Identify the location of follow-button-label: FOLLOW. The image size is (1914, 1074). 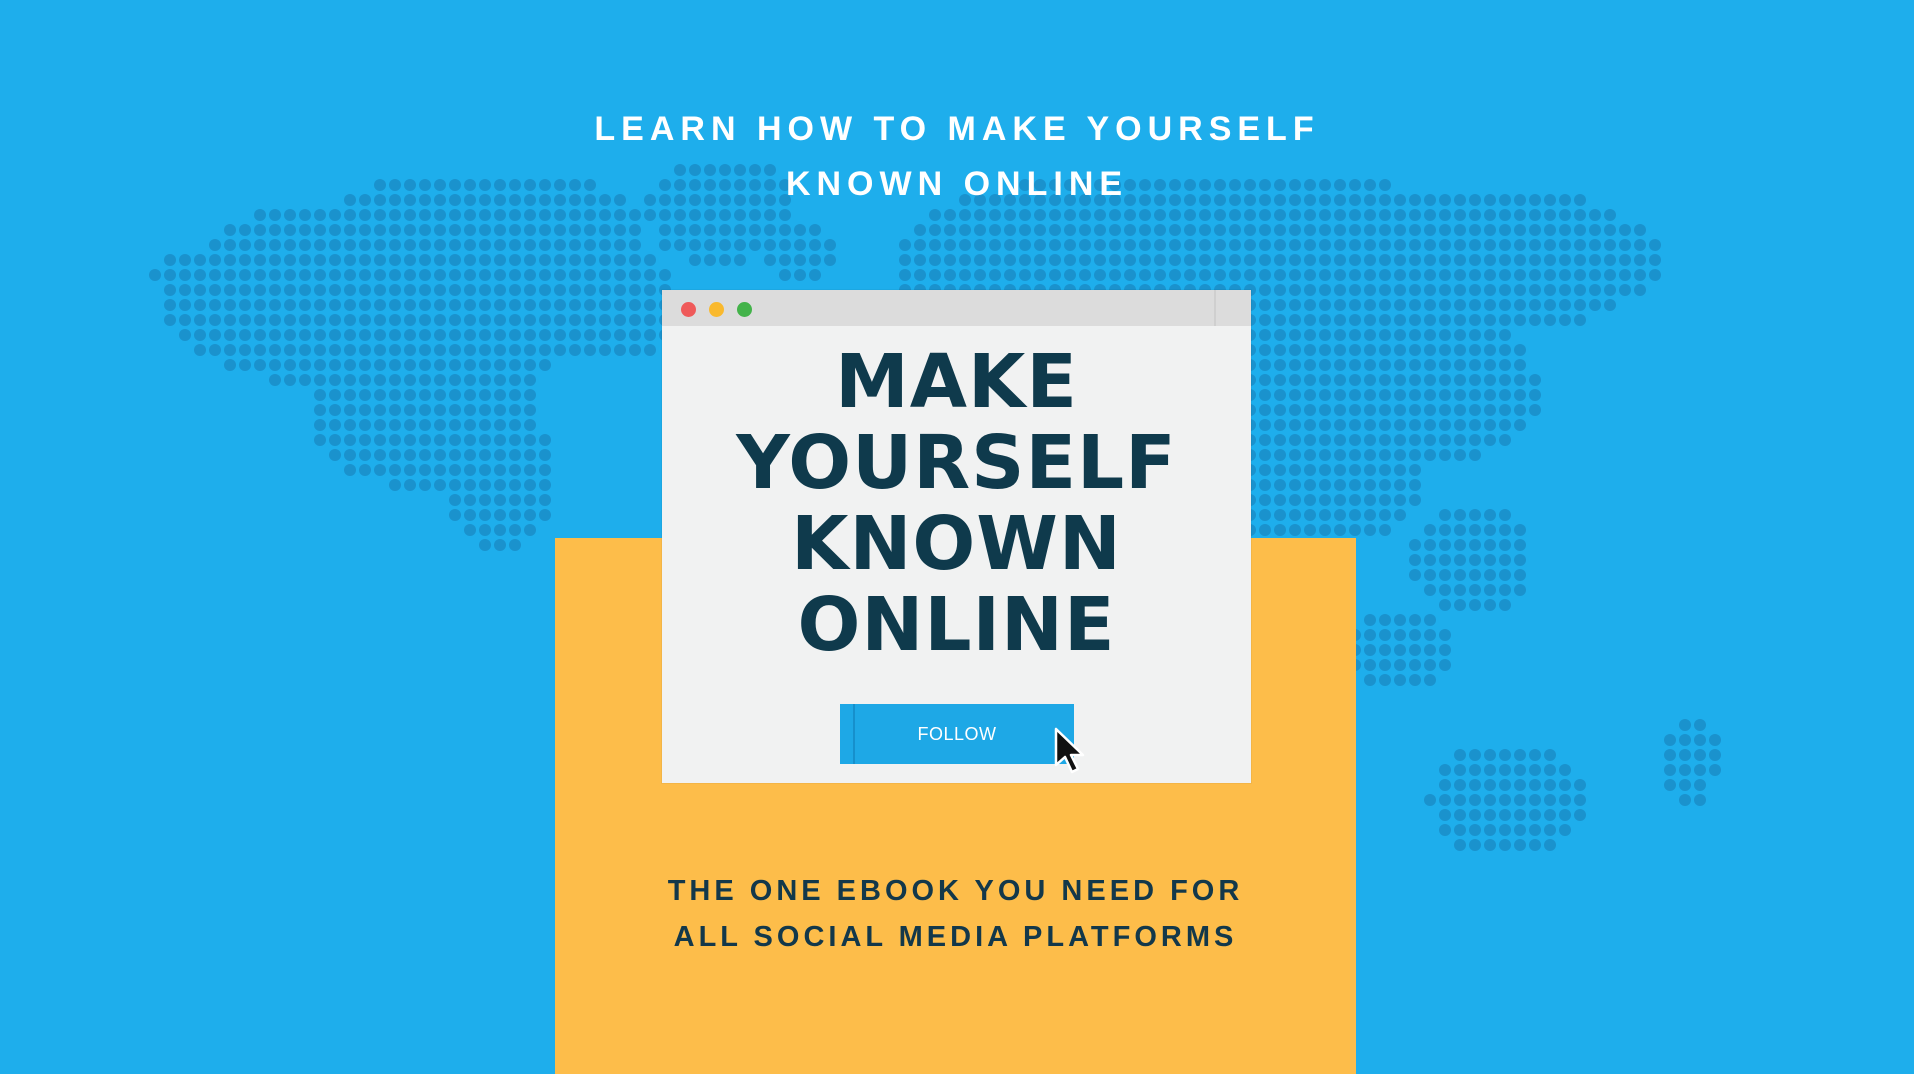
(957, 734).